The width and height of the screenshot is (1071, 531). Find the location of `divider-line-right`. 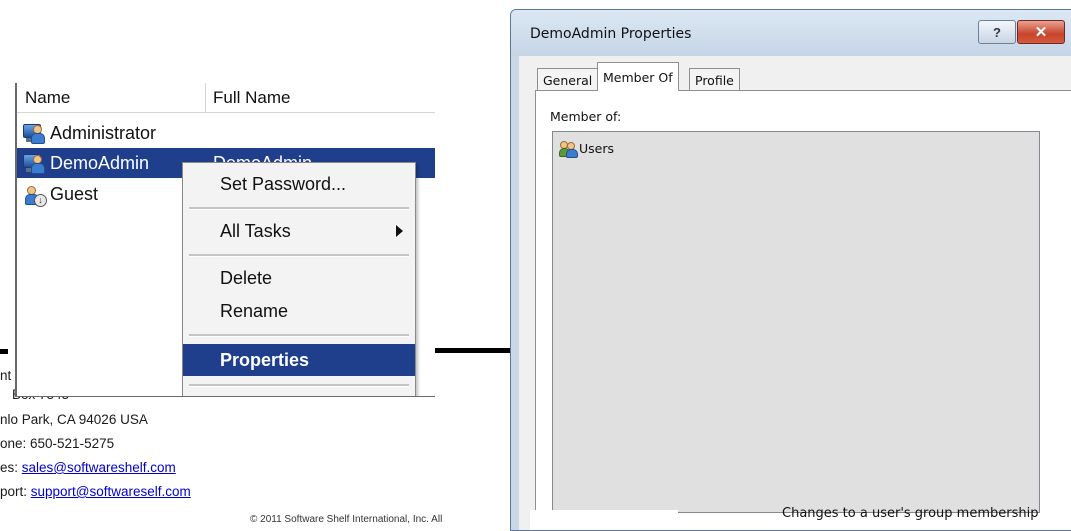

divider-line-right is located at coordinates (472, 350).